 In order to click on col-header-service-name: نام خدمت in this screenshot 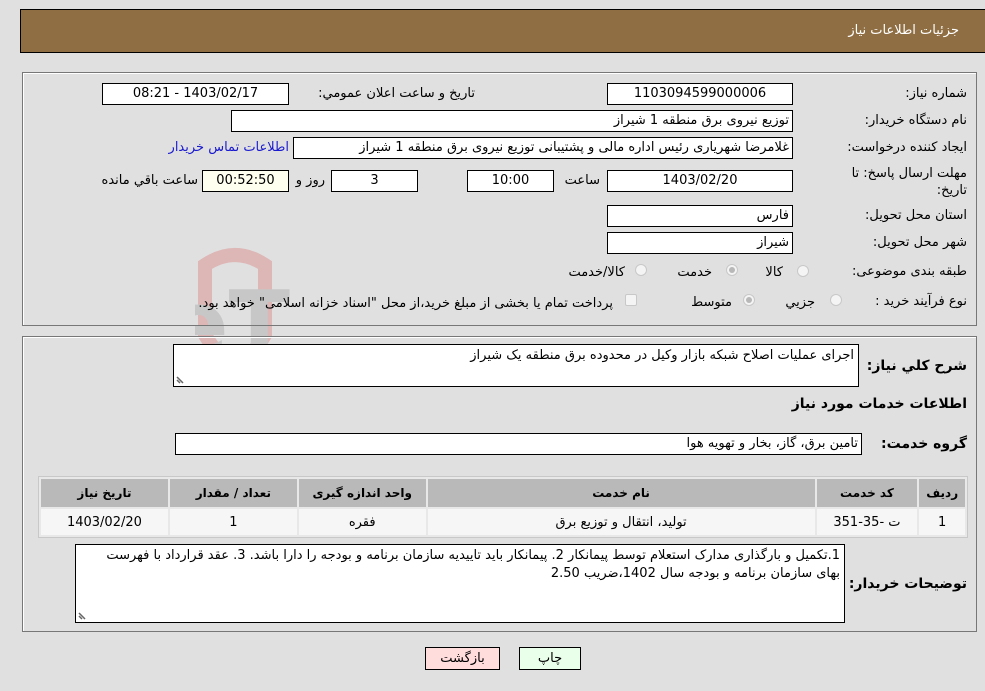, I will do `click(621, 493)`.